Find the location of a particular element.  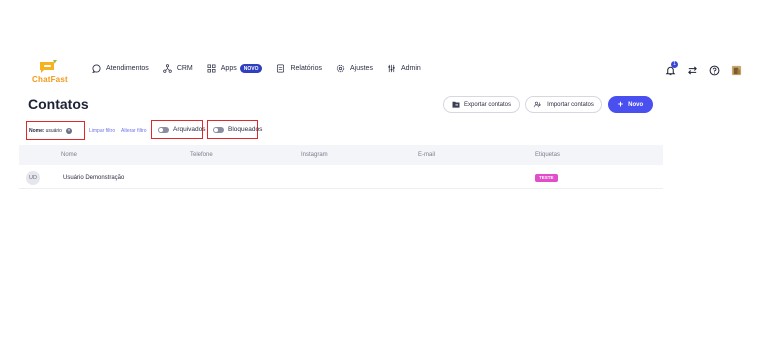

sliders-icon is located at coordinates (391, 68).